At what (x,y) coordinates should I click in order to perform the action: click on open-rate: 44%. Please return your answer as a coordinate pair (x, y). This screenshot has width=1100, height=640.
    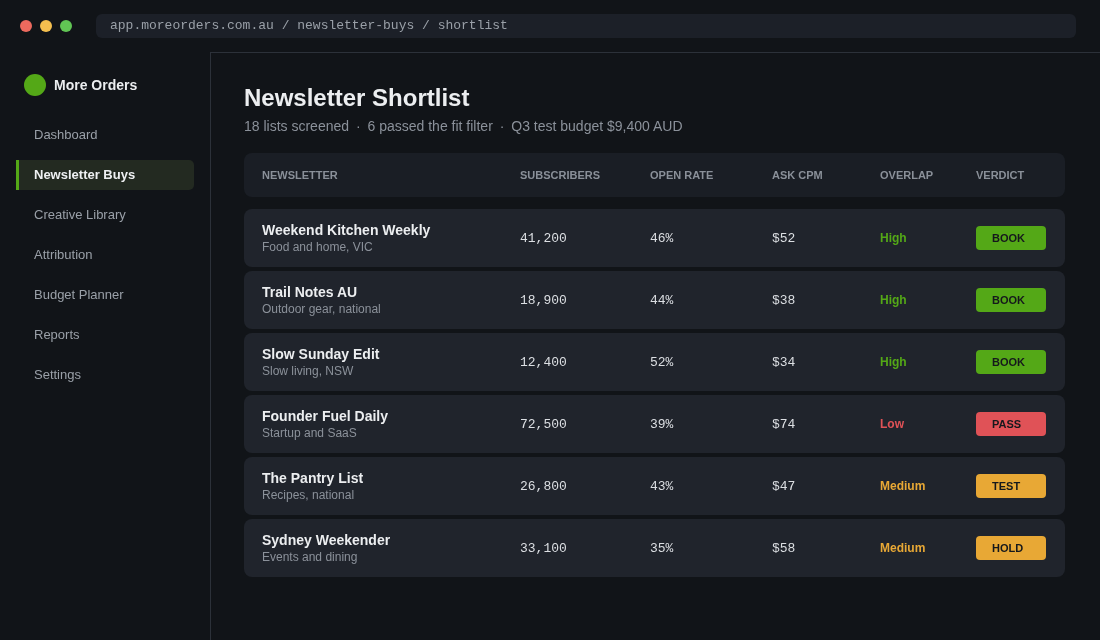
    Looking at the image, I should click on (662, 300).